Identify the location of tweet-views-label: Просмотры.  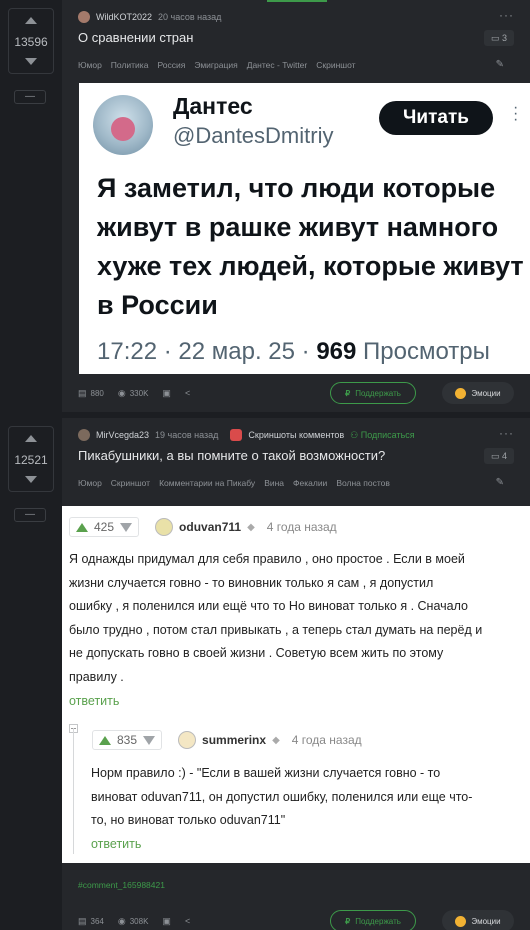
(423, 351).